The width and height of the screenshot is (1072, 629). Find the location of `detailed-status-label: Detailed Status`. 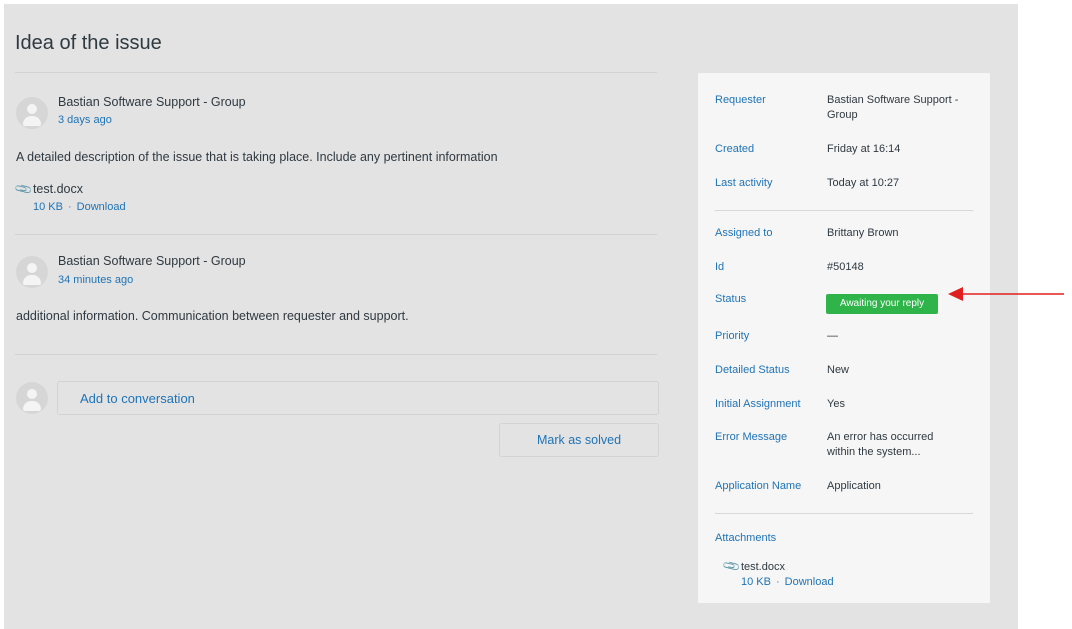

detailed-status-label: Detailed Status is located at coordinates (752, 370).